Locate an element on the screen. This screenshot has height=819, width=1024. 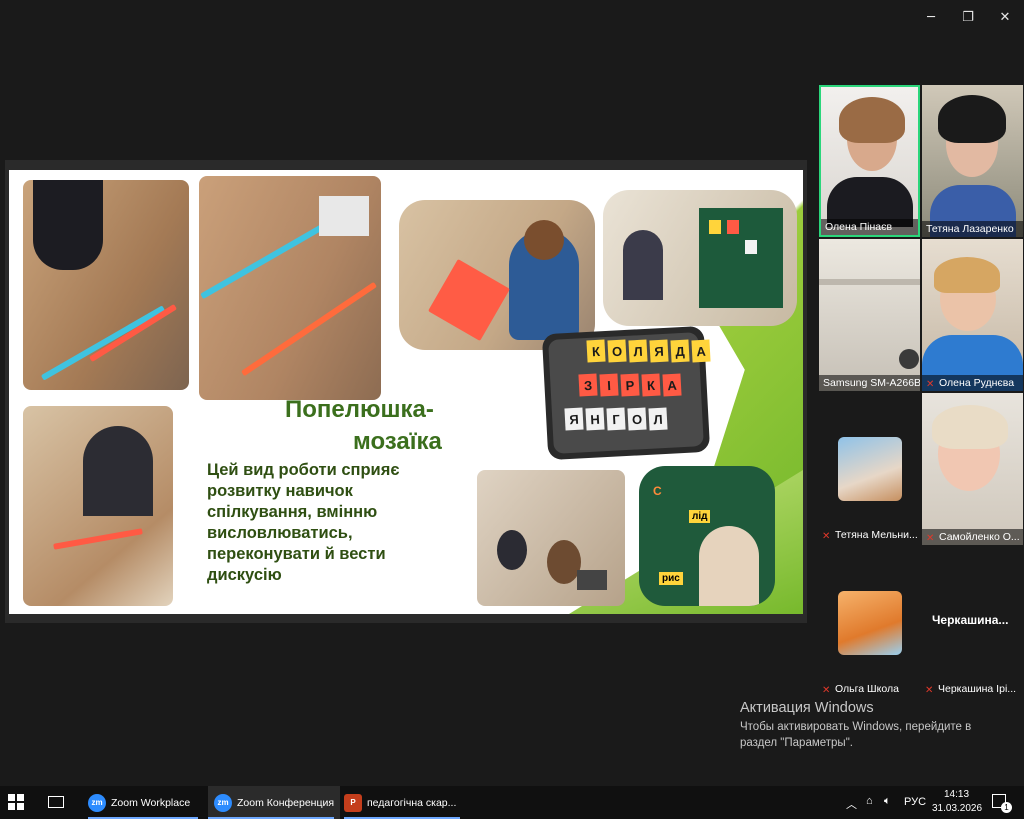
slide-body-line-1: Цей вид роботи сприяє is located at coordinates (303, 470).